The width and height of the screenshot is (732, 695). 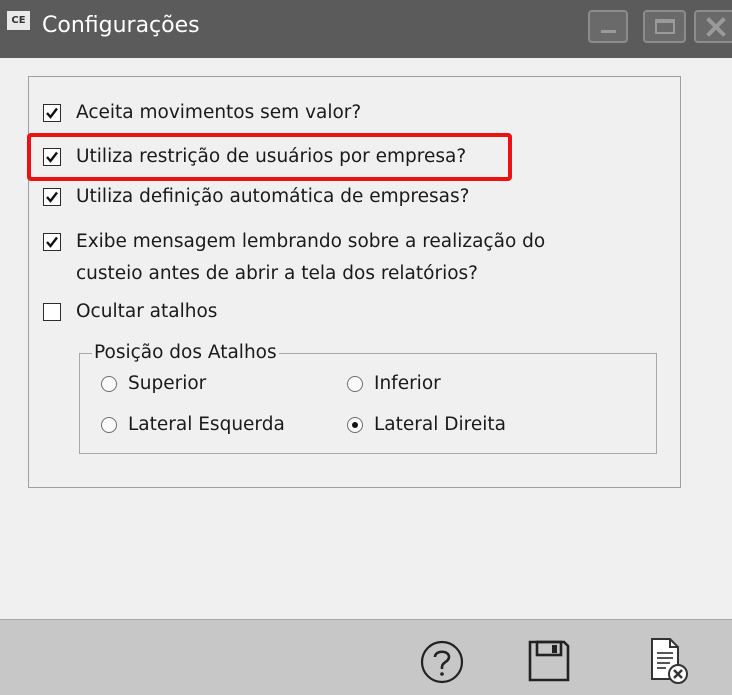 What do you see at coordinates (147, 311) in the screenshot?
I see `option-label: Ocultar atalhos` at bounding box center [147, 311].